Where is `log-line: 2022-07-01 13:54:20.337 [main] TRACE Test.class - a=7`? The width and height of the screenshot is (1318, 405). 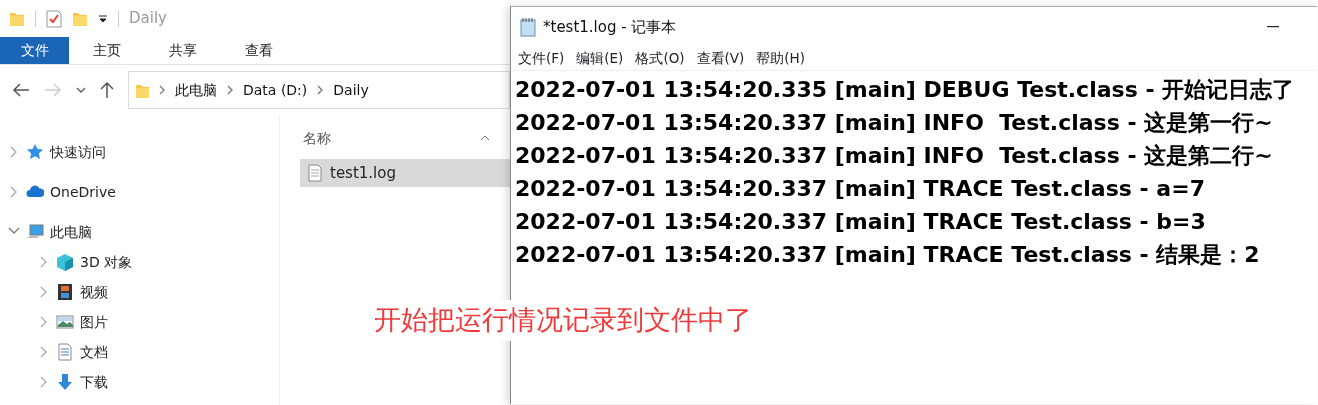 log-line: 2022-07-01 13:54:20.337 [main] TRACE Test.class - a=7 is located at coordinates (860, 189).